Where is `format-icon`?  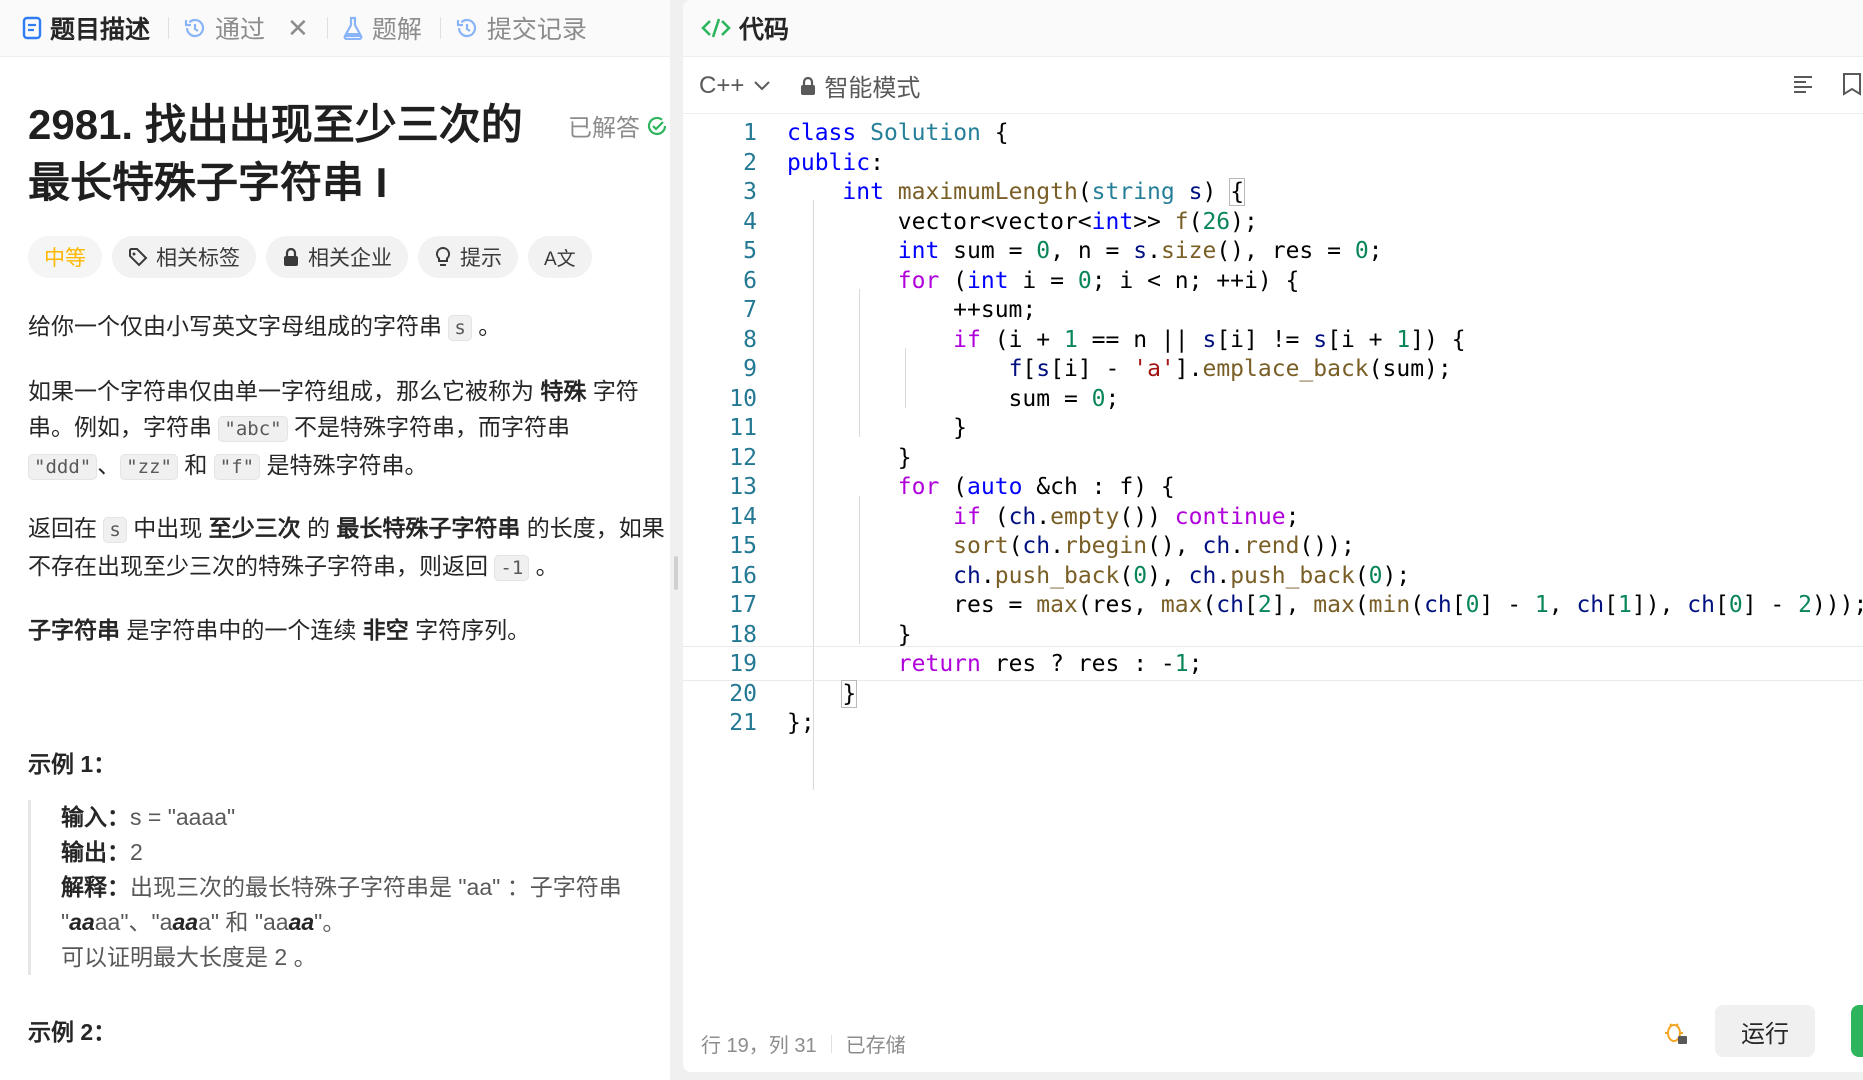
format-icon is located at coordinates (1803, 84).